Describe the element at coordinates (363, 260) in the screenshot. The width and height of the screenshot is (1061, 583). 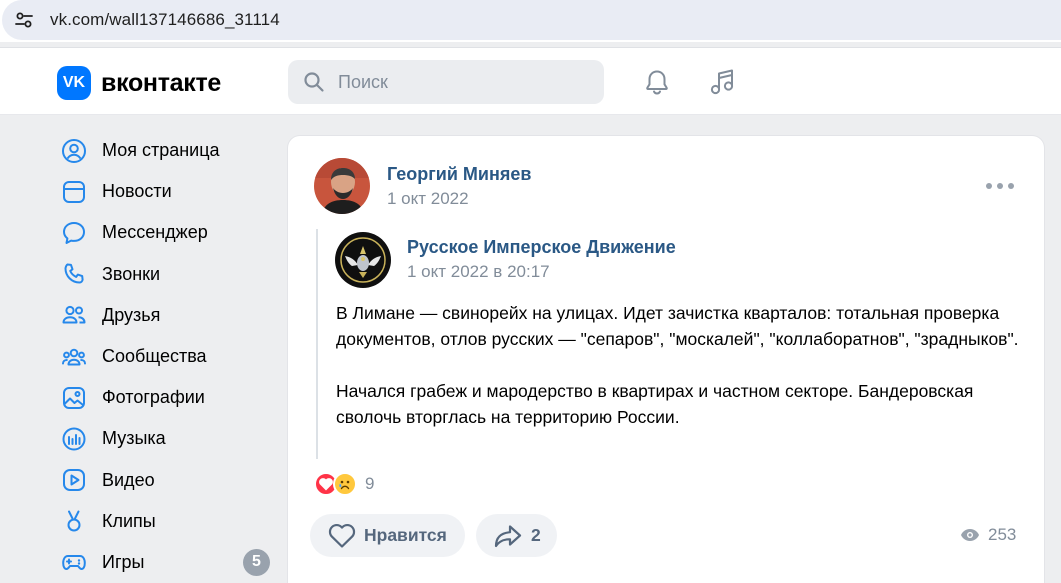
I see `group-avatar` at that location.